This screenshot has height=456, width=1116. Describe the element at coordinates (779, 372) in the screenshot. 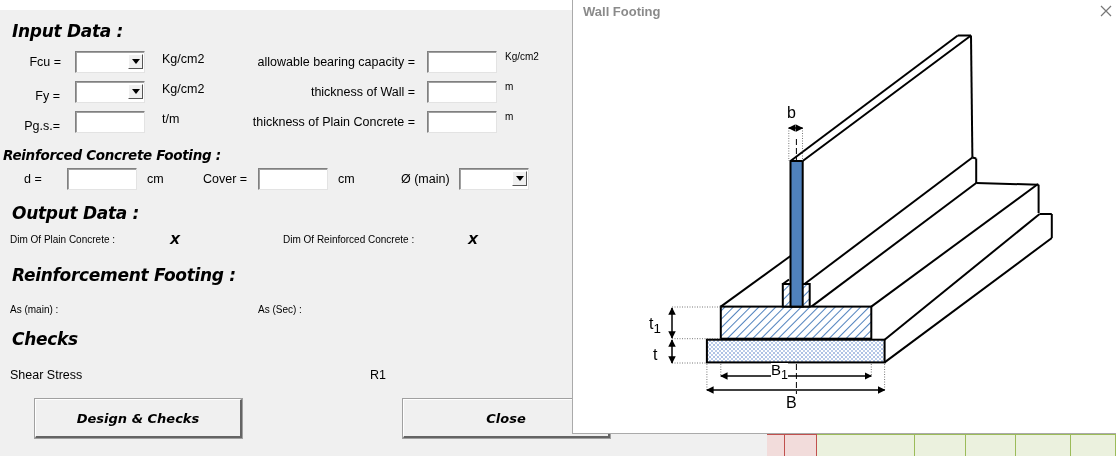

I see `dimension-label: B$_{1}$` at that location.